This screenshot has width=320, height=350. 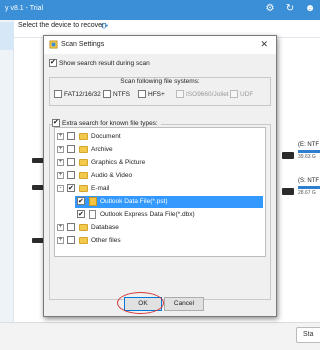 I want to click on user-icon: ☻, so click(x=310, y=9).